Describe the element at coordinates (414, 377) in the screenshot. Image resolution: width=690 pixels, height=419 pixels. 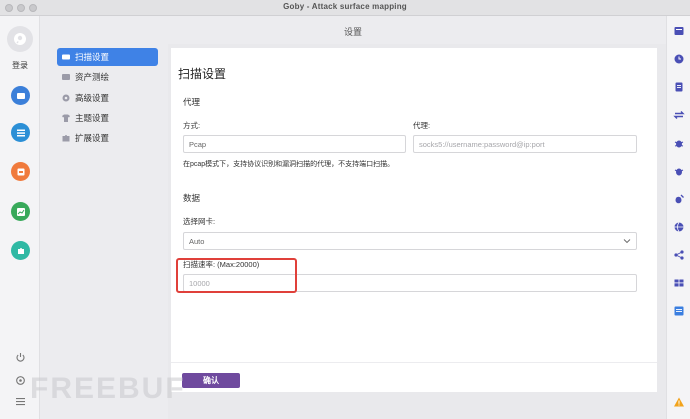
I see `settings-footer: 确认` at that location.